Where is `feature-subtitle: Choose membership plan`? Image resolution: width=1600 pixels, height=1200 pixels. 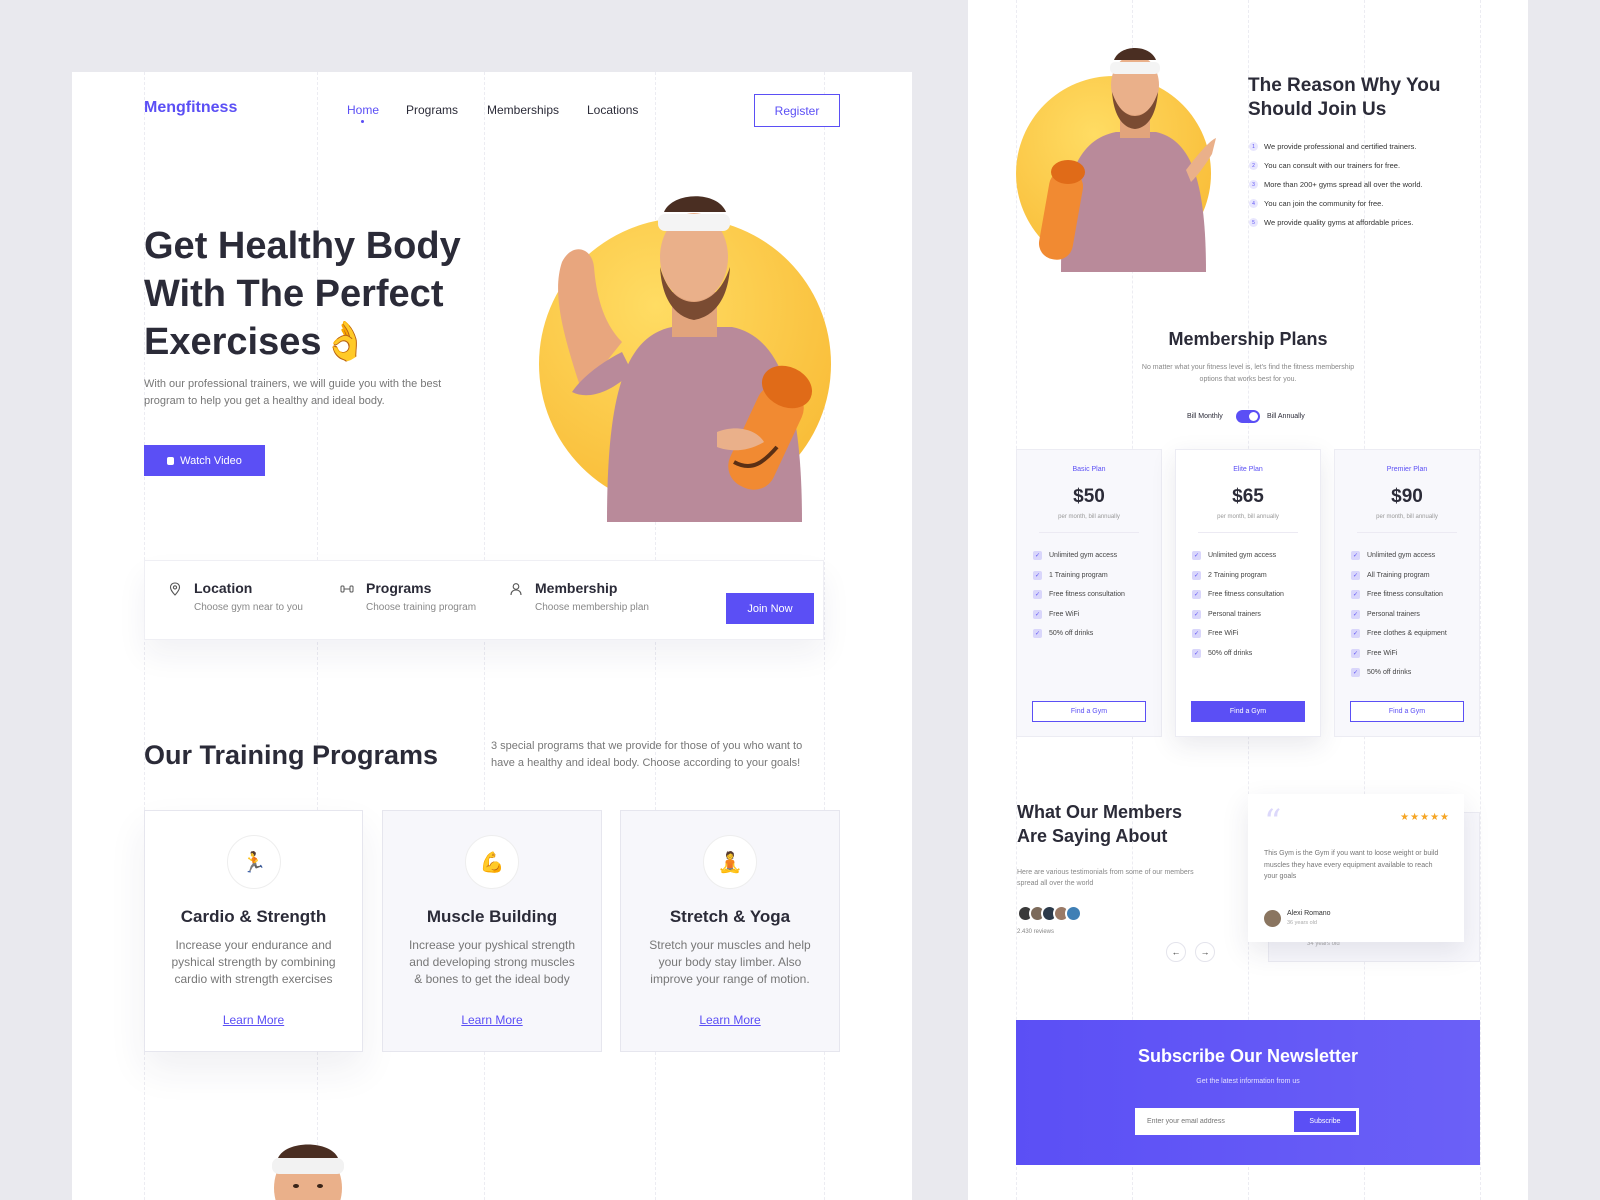
feature-subtitle: Choose membership plan is located at coordinates (592, 607).